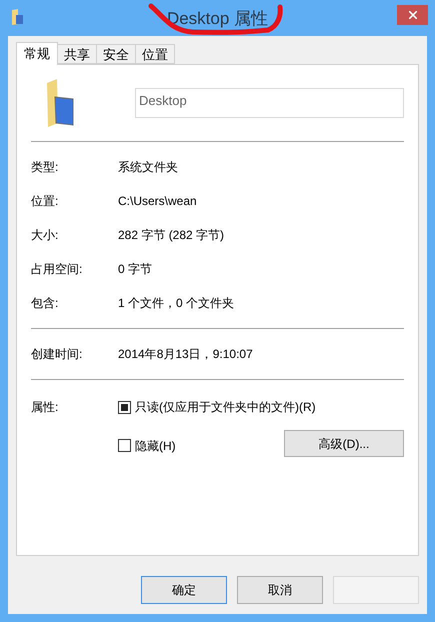 This screenshot has width=435, height=622. I want to click on field-label: 属性:, so click(45, 407).